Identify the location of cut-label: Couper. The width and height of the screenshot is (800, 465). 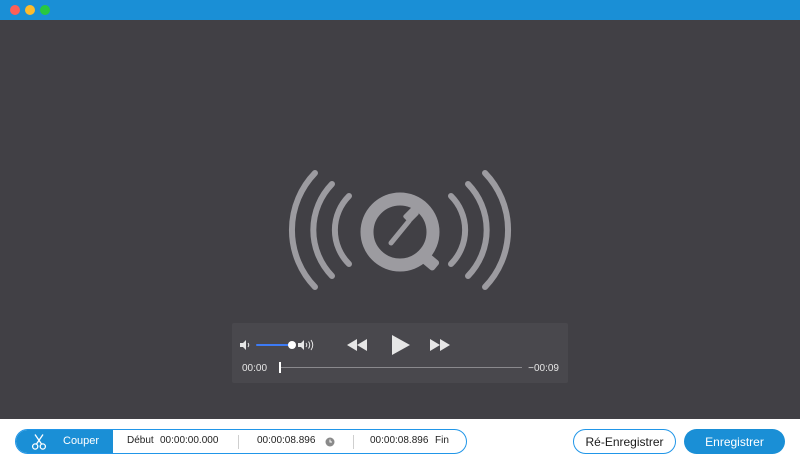
(81, 441).